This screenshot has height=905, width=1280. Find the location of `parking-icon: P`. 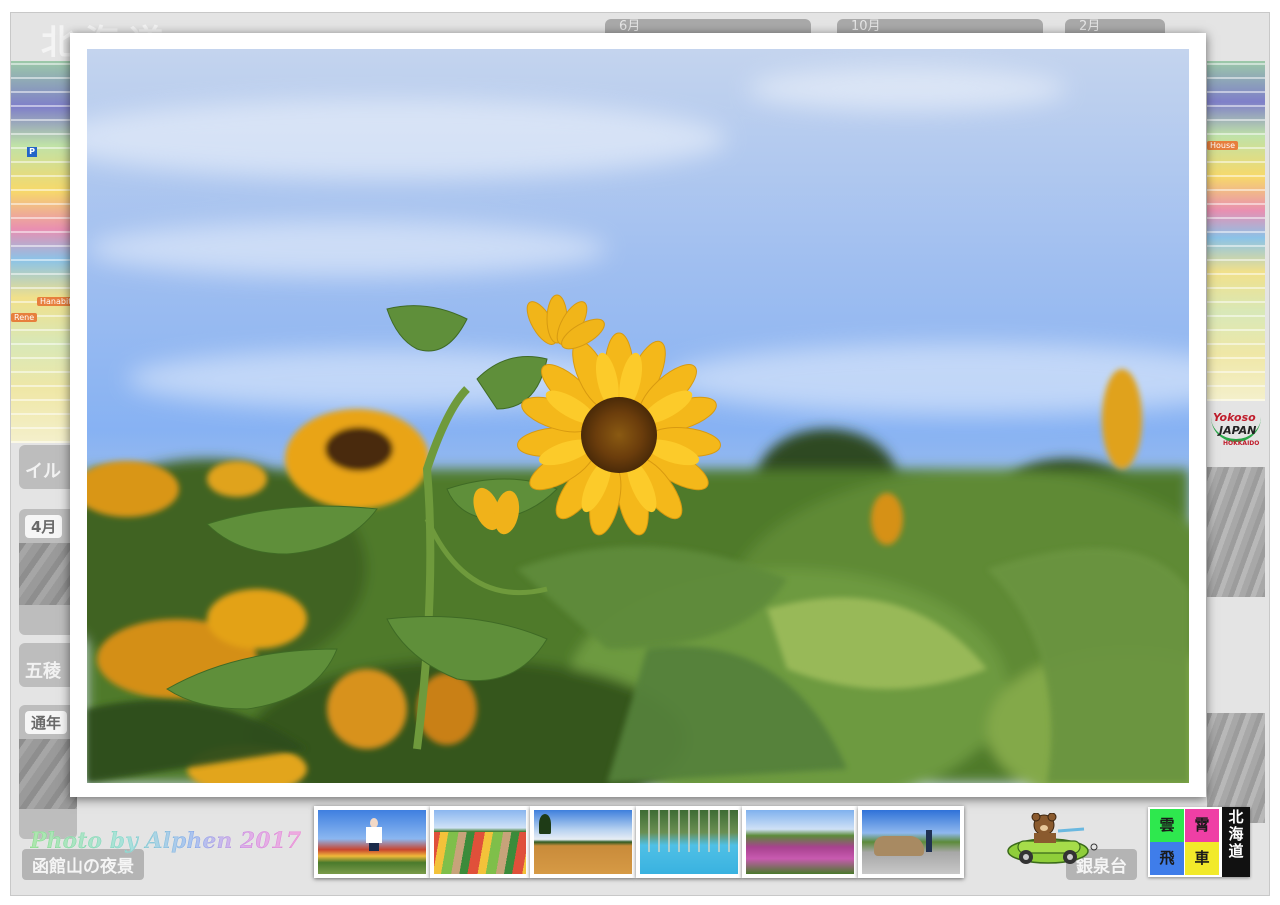

parking-icon: P is located at coordinates (32, 152).